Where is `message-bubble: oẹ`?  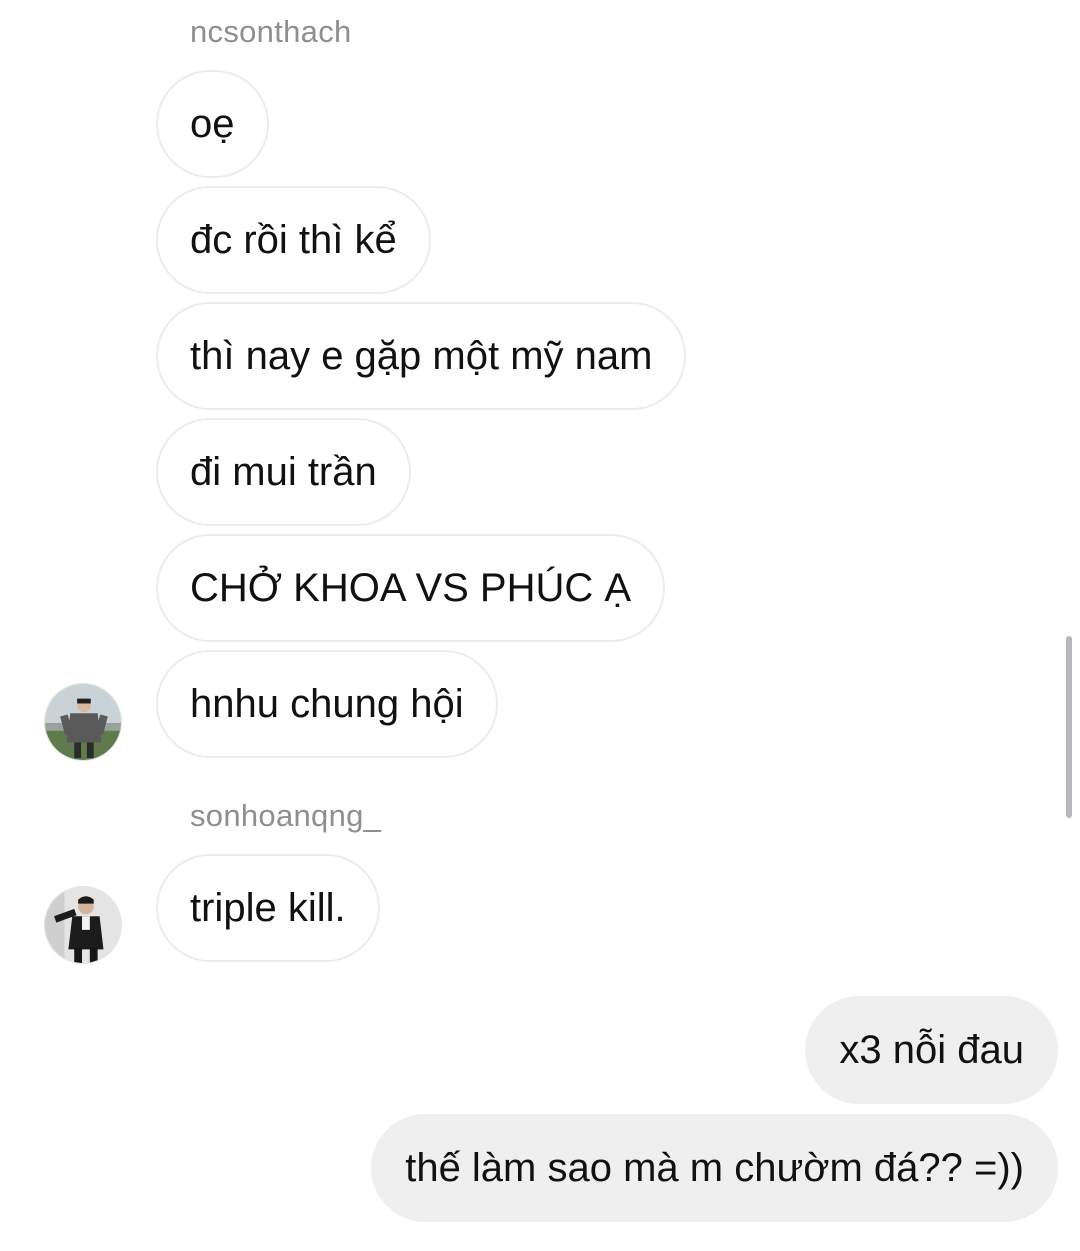
message-bubble: oẹ is located at coordinates (212, 124).